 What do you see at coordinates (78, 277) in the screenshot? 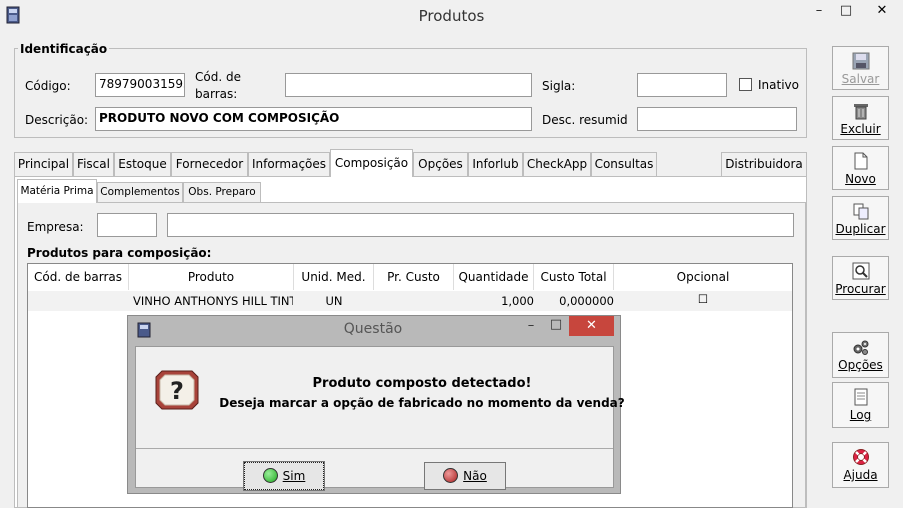
I see `col-cod-barras: Cód. de barras` at bounding box center [78, 277].